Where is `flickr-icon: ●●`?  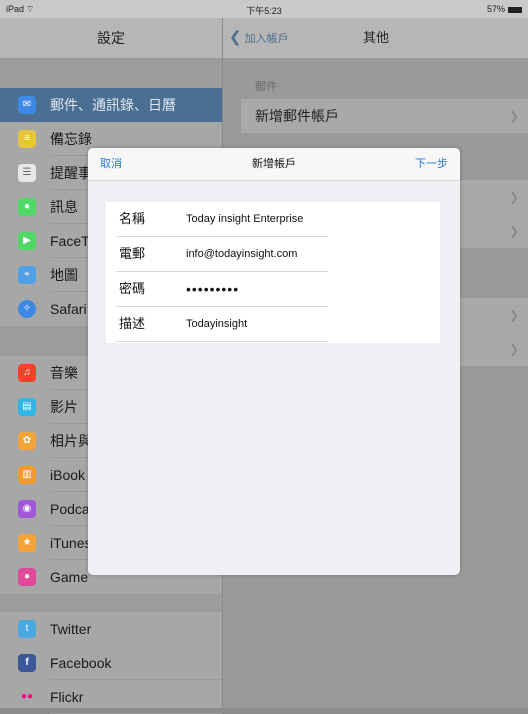
flickr-icon: ●● is located at coordinates (27, 696).